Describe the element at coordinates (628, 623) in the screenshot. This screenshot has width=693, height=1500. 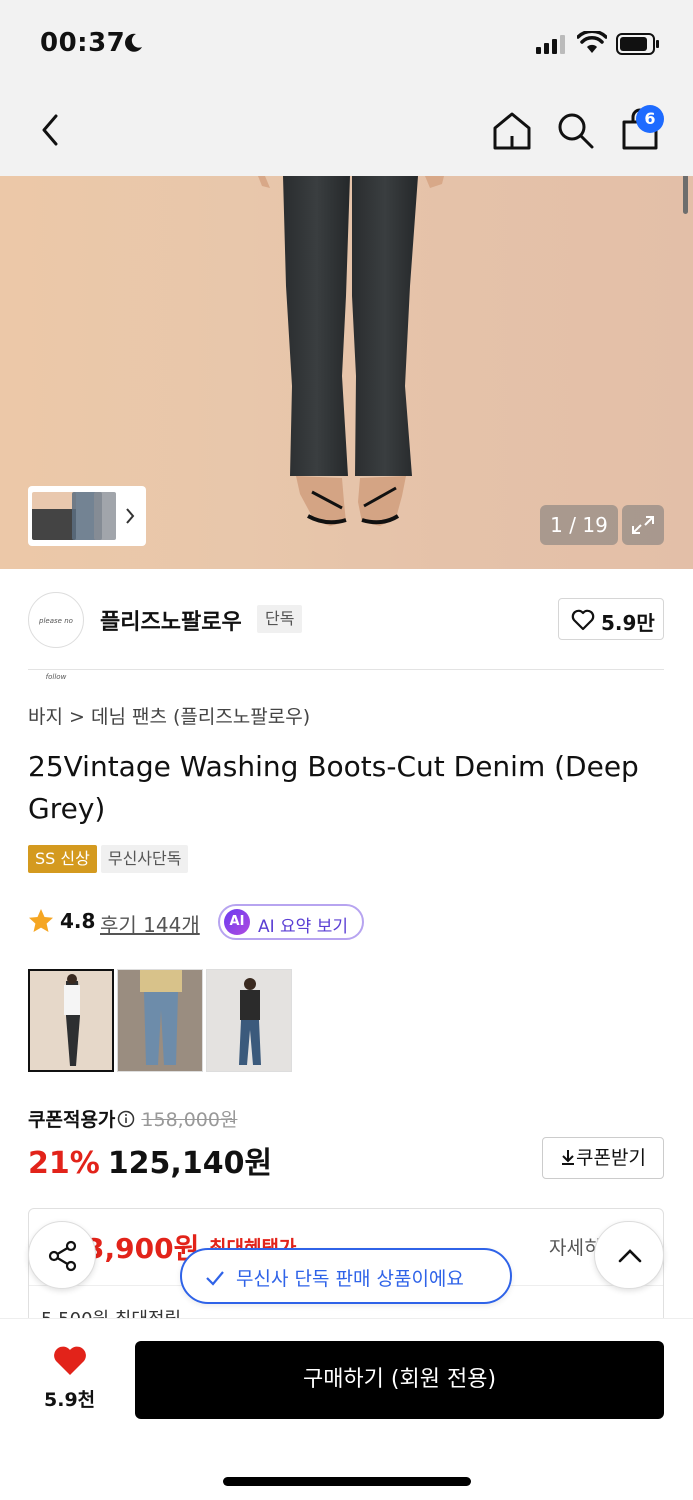
I see `brand-like-count: 5.9만` at that location.